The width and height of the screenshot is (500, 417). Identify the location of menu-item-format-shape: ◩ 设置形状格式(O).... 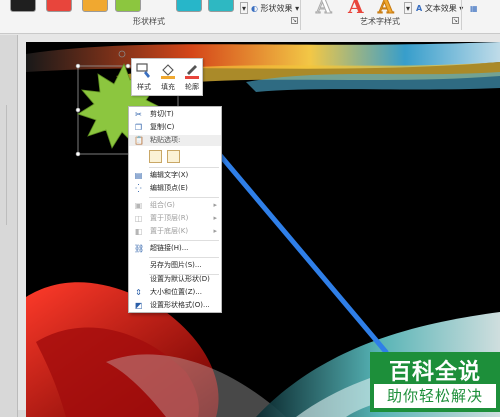
(175, 305).